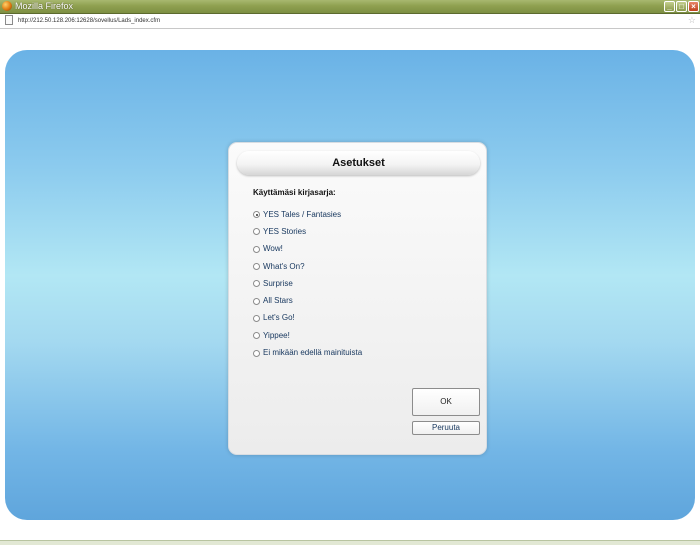 The width and height of the screenshot is (700, 545). I want to click on series-option-yes-tales: YES Tales / Fantasies, so click(307, 214).